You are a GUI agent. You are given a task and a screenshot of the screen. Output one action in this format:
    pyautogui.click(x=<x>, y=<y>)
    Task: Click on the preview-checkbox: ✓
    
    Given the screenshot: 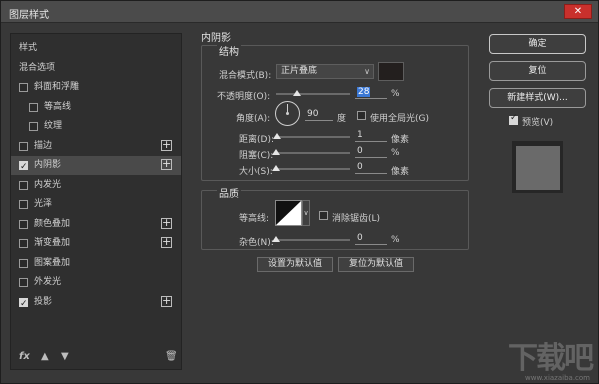 What is the action you would take?
    pyautogui.click(x=513, y=119)
    